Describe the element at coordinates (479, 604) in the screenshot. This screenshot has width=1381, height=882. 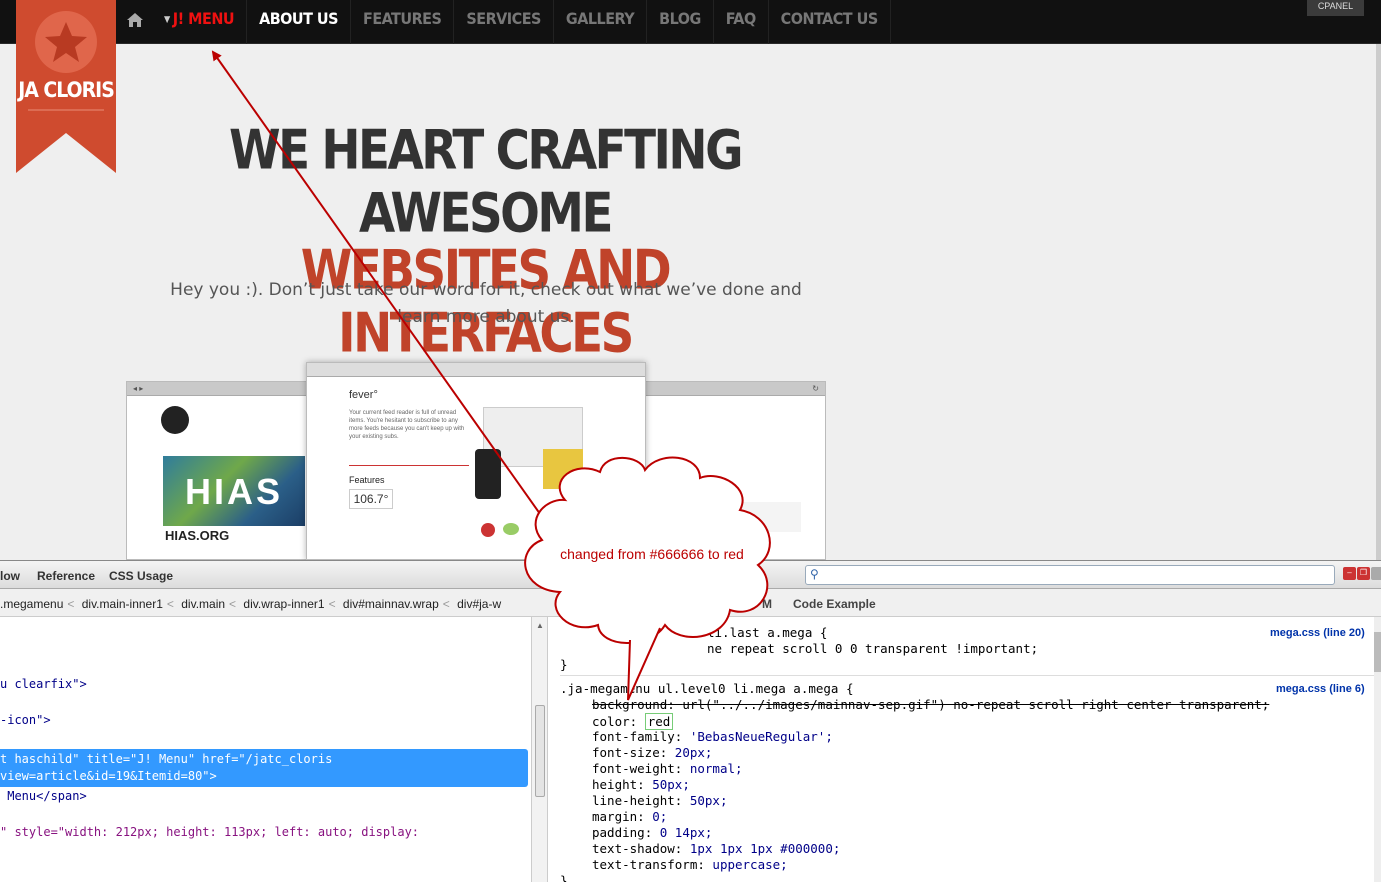
I see `breadcrumb-item: div#ja-w` at that location.